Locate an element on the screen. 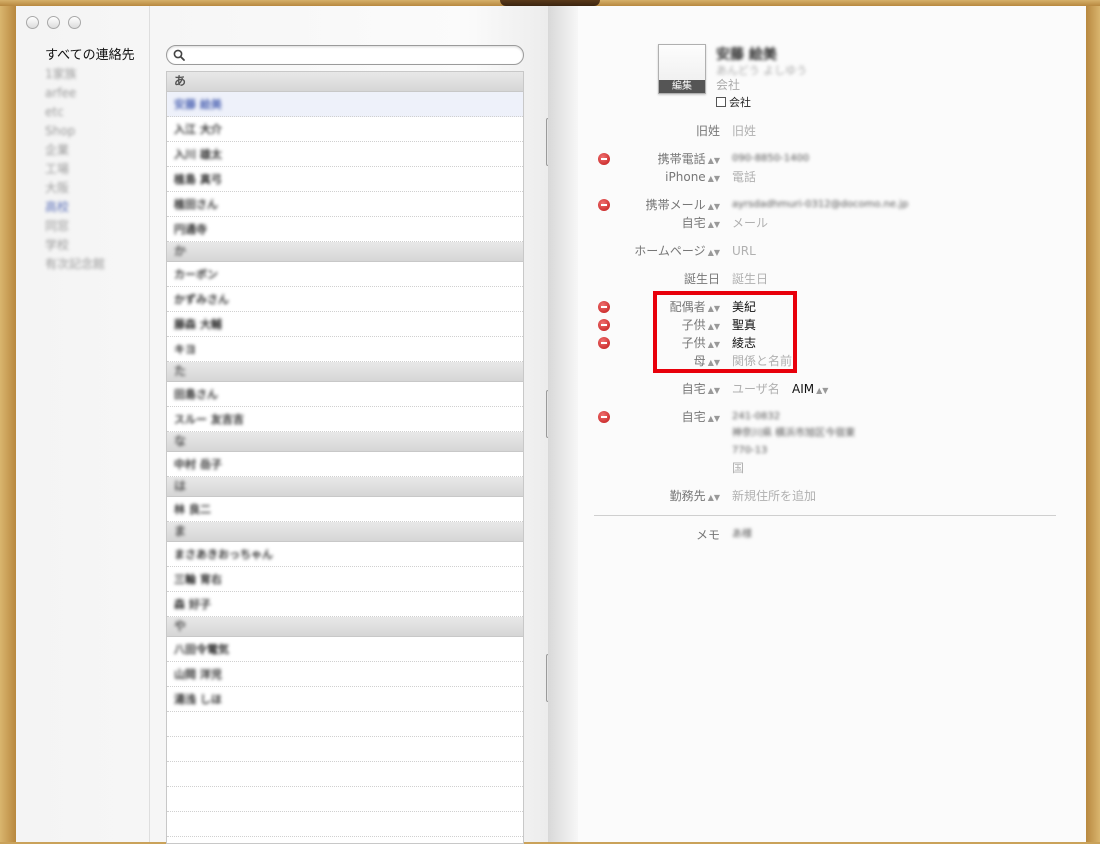 This screenshot has height=844, width=1100. address-street: 神奈川県 横浜市旭区今宿東 is located at coordinates (793, 434).